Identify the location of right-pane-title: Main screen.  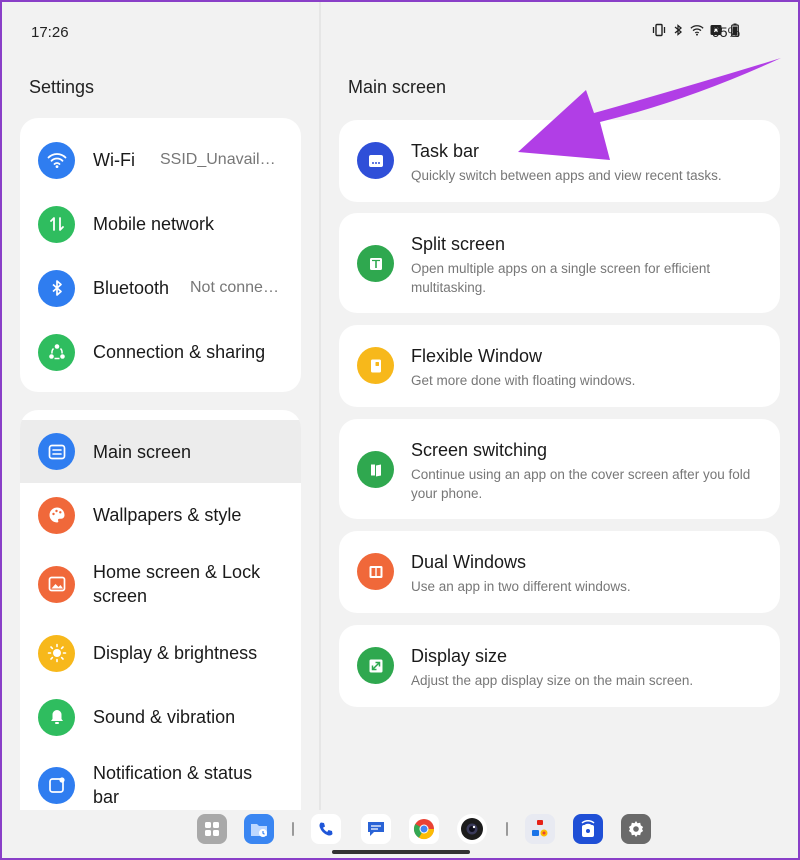
(397, 87).